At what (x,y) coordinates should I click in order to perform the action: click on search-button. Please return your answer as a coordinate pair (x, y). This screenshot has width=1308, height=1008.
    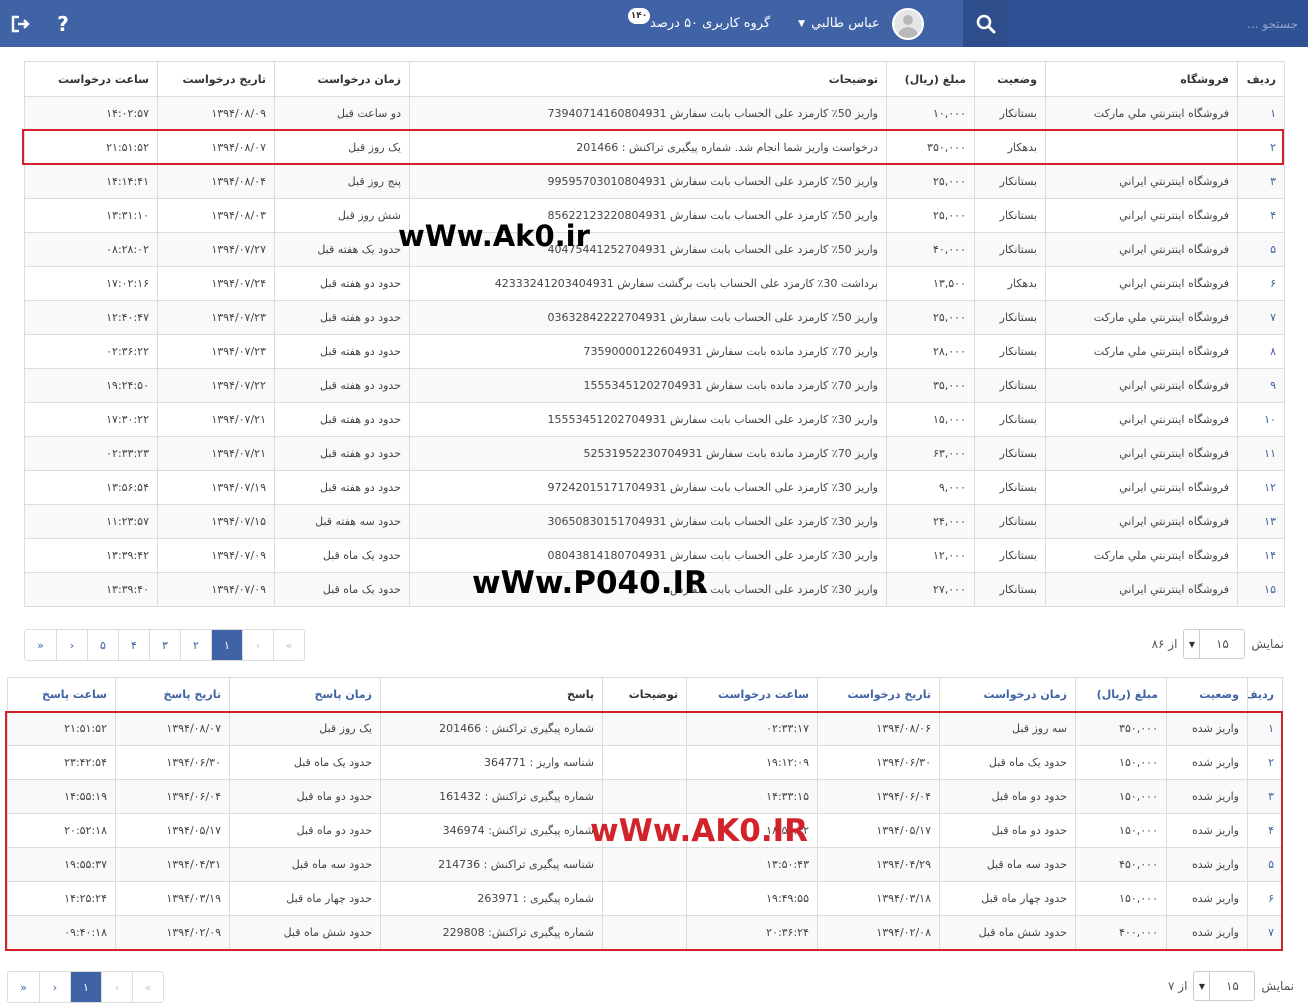
    Looking at the image, I should click on (986, 23).